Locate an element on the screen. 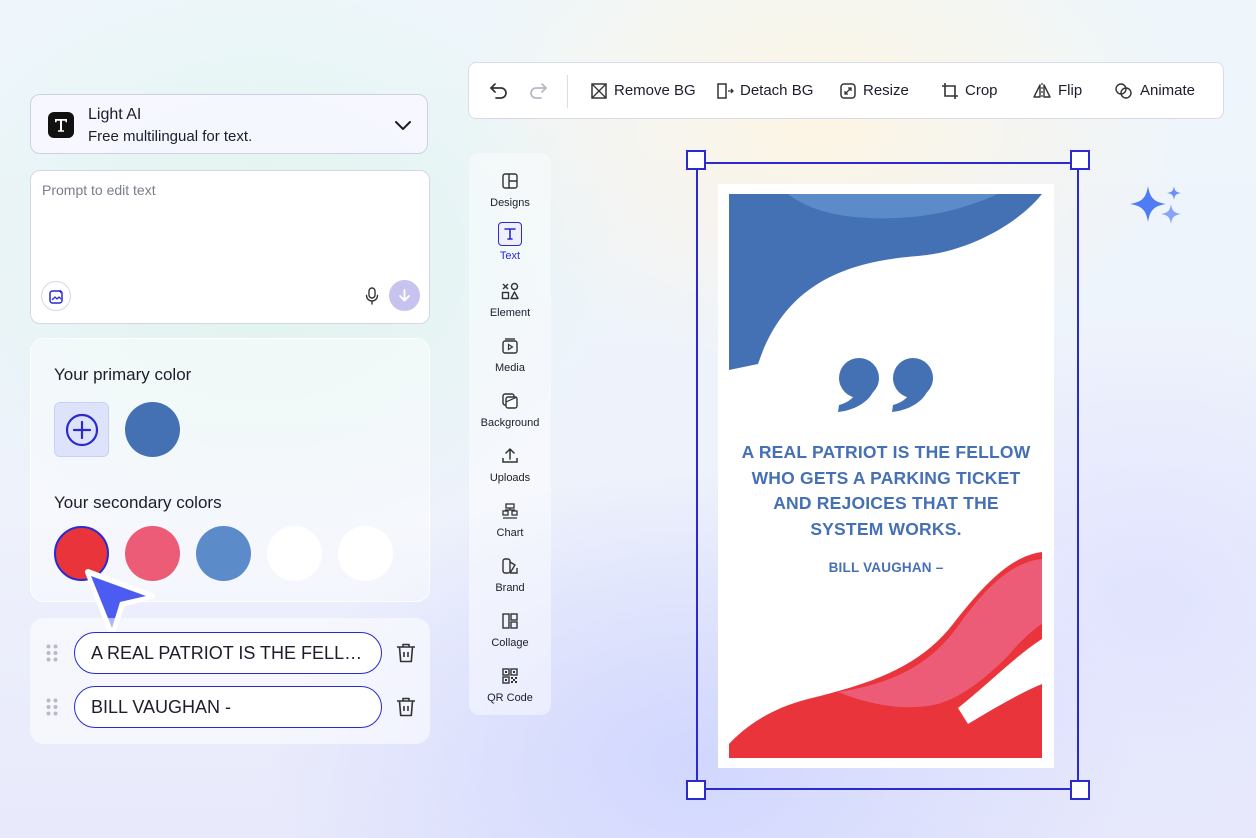 The height and width of the screenshot is (838, 1256). brand-colors-panel: Your primary color Your secondary colors is located at coordinates (230, 470).